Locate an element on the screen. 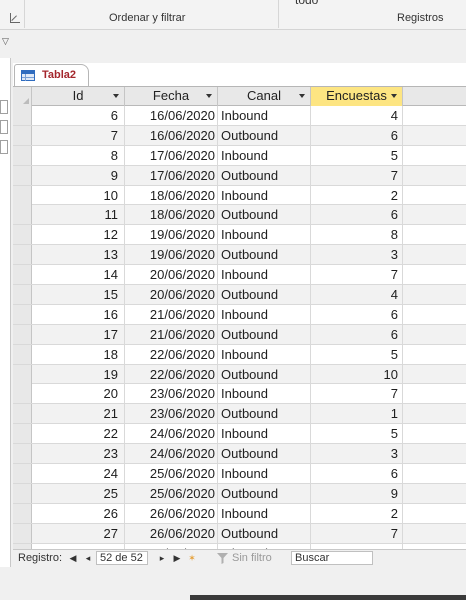  cell-id: 22 is located at coordinates (78, 434).